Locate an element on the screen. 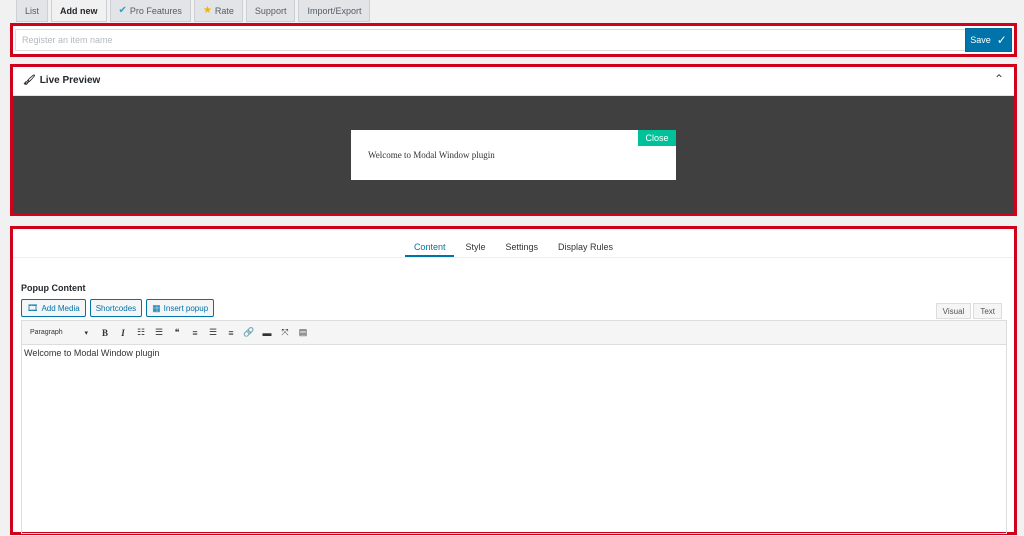  modal-text: Welcome to Modal Window plugin is located at coordinates (431, 155).